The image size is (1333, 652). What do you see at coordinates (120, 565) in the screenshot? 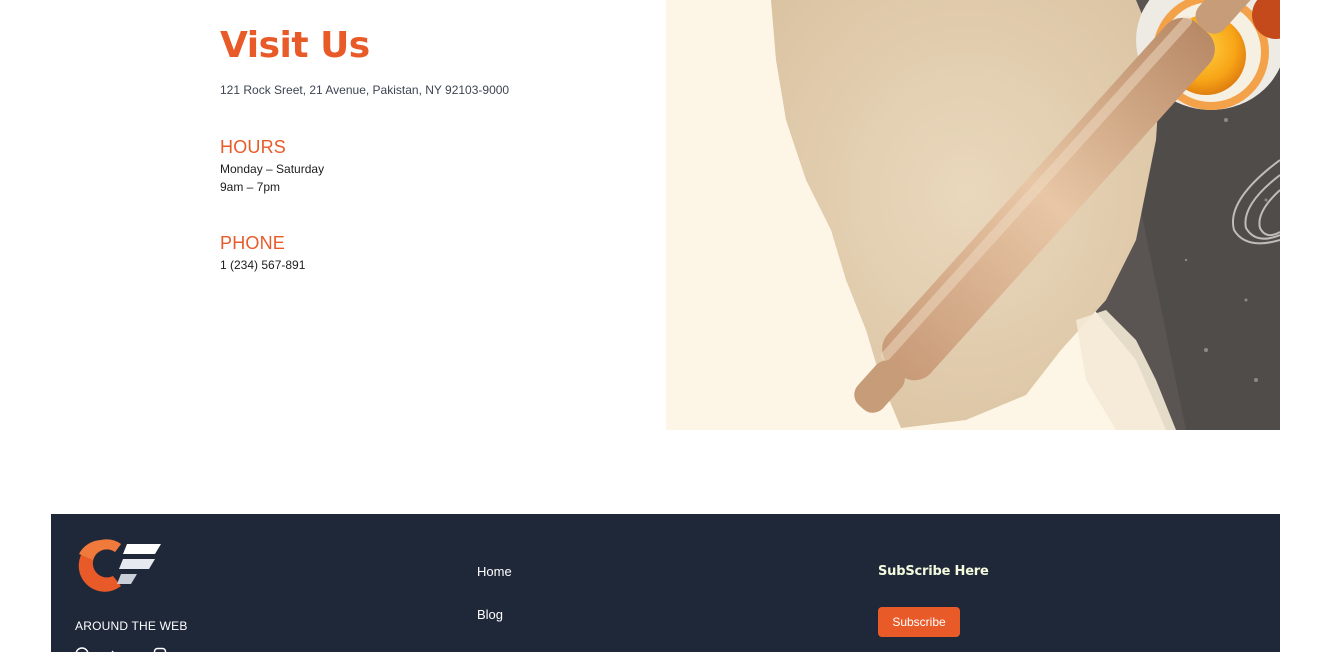
I see `brand-logo` at bounding box center [120, 565].